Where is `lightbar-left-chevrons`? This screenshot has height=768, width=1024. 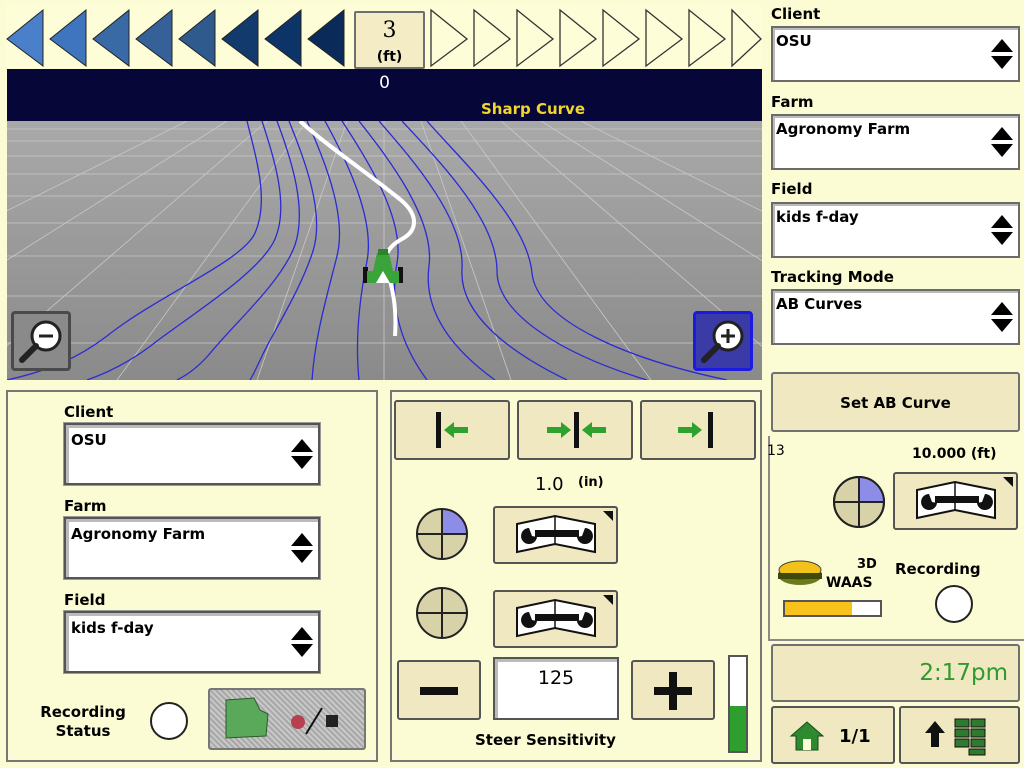 lightbar-left-chevrons is located at coordinates (175, 37).